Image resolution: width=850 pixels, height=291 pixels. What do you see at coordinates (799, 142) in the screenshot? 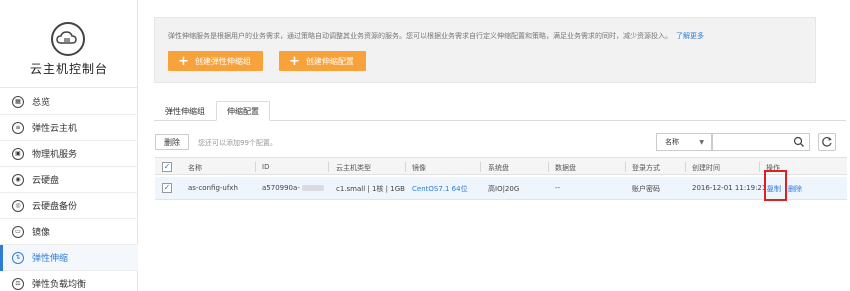
I see `search-icon` at bounding box center [799, 142].